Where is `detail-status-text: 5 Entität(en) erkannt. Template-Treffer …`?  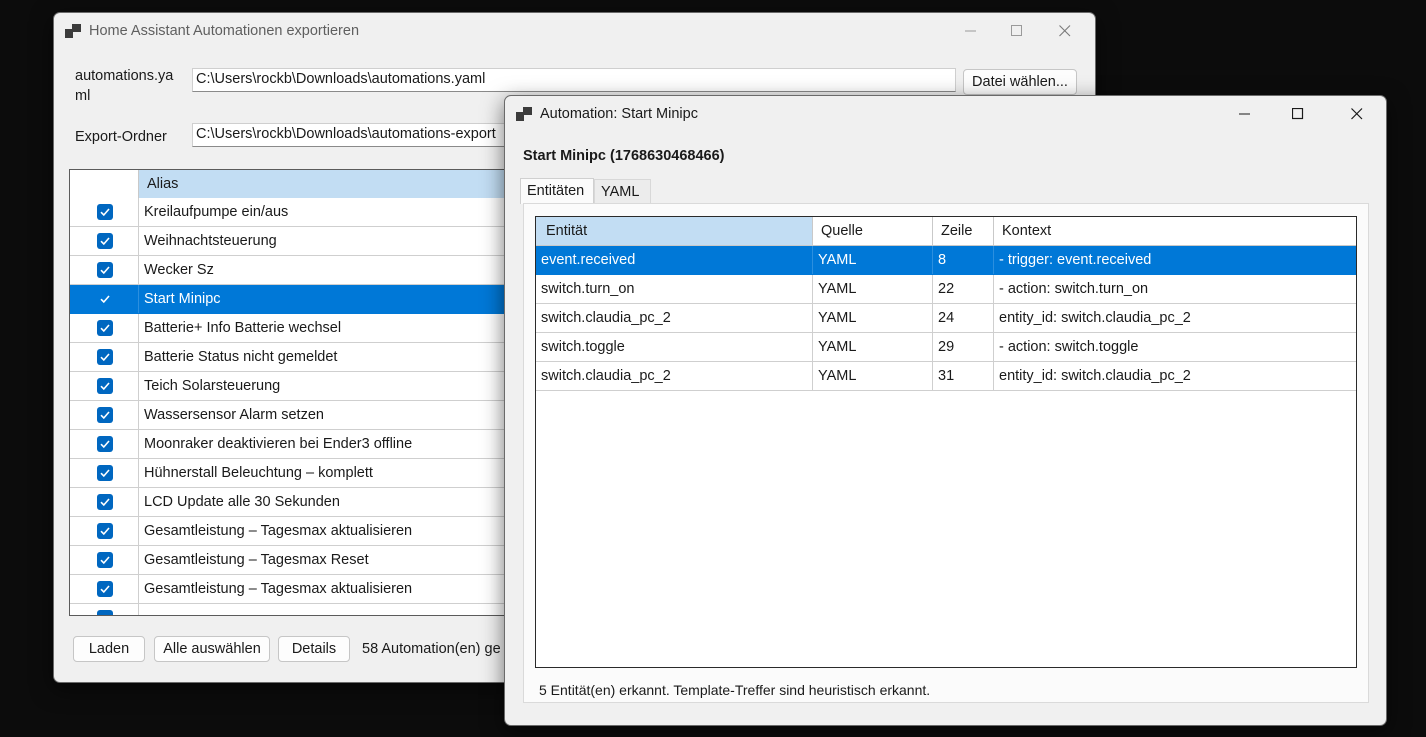
detail-status-text: 5 Entität(en) erkannt. Template-Treffer … is located at coordinates (735, 690).